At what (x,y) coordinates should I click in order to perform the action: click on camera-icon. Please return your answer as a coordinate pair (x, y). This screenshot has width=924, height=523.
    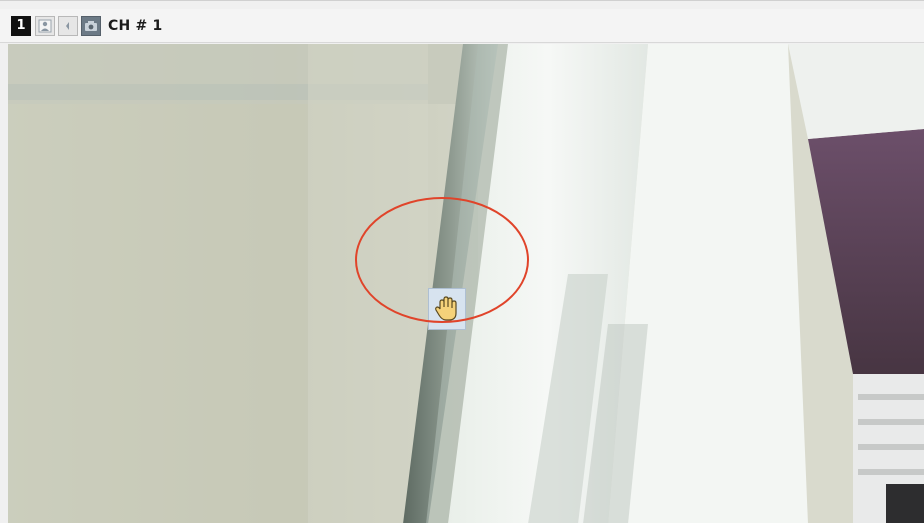
    Looking at the image, I should click on (91, 25).